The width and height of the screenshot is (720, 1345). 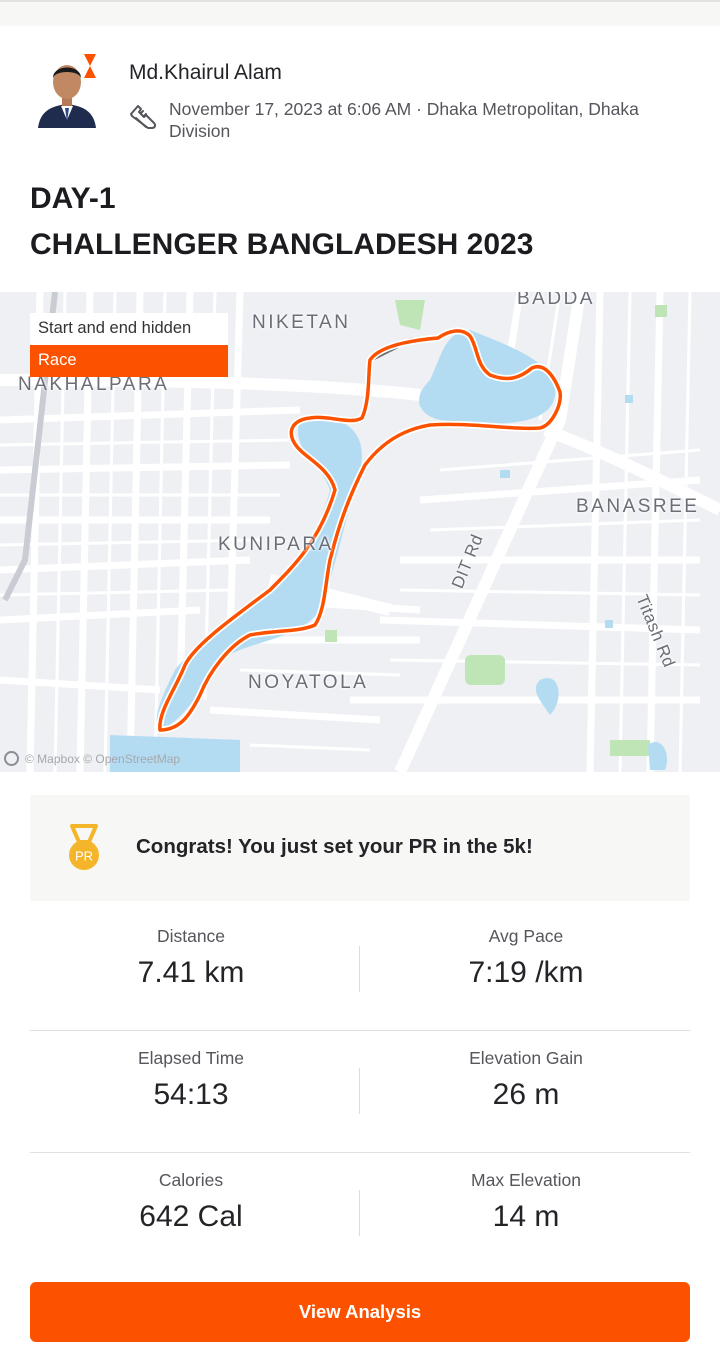 I want to click on attribution-text: © Mapbox © OpenStreetMap, so click(x=103, y=758).